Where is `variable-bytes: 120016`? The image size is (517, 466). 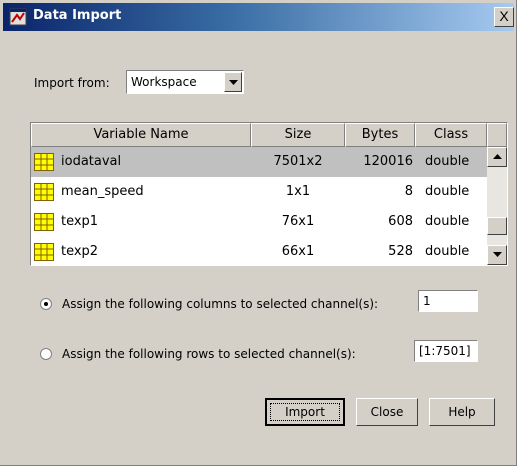 variable-bytes: 120016 is located at coordinates (388, 161).